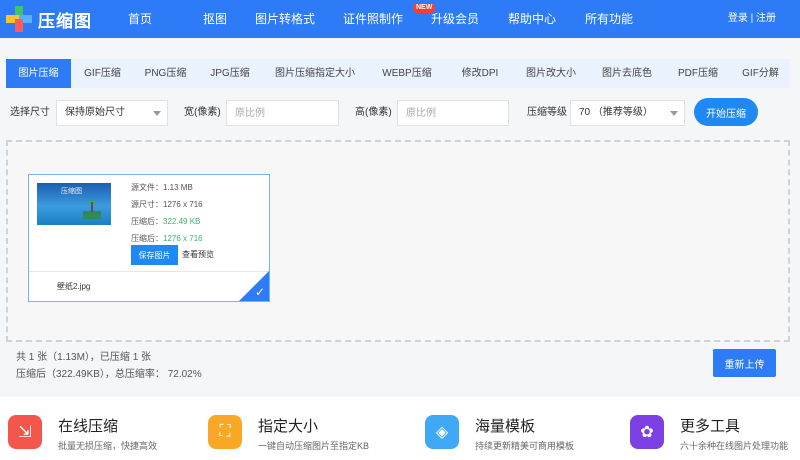 This screenshot has height=460, width=800. Describe the element at coordinates (547, 112) in the screenshot. I see `level-label: 压缩等级` at that location.